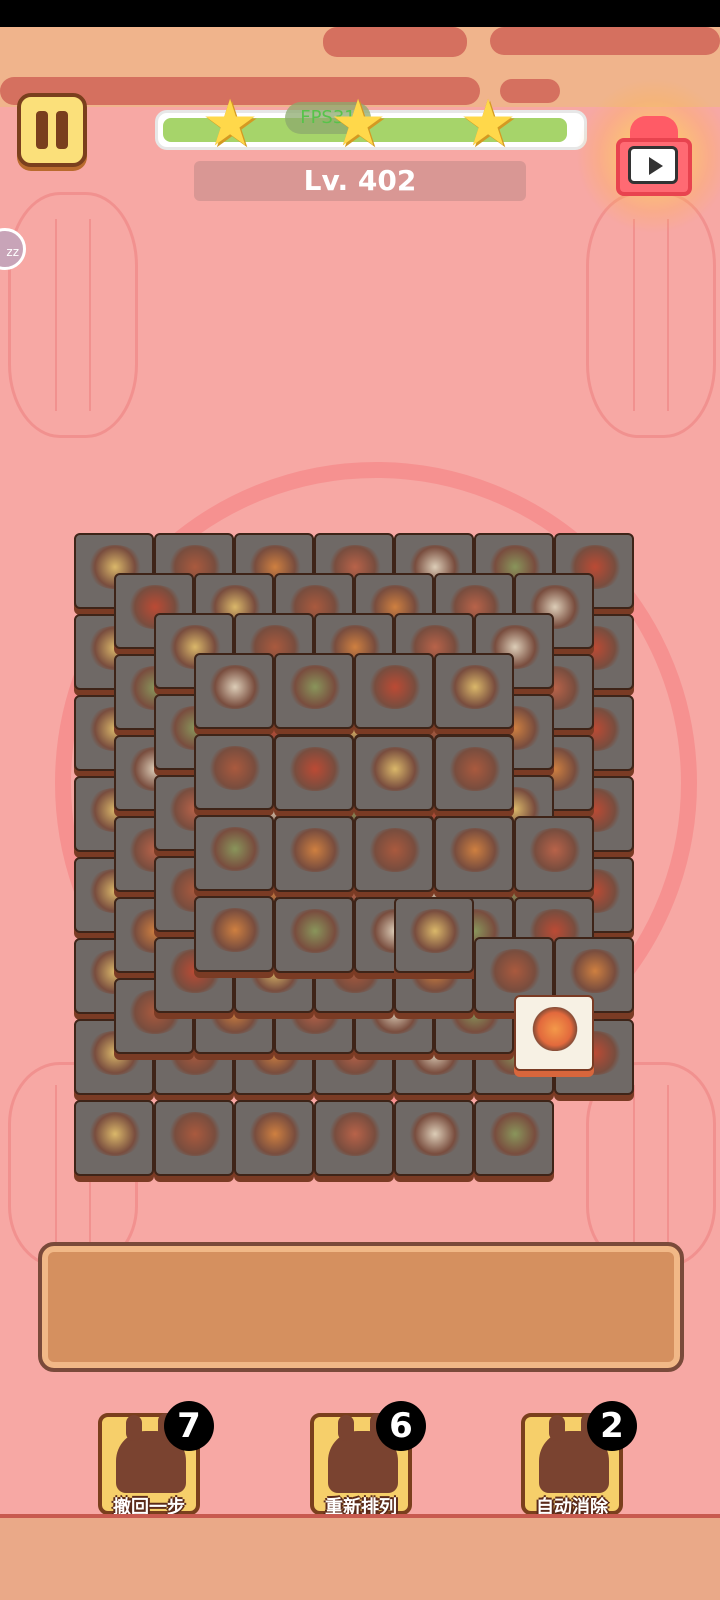  Describe the element at coordinates (189, 1426) in the screenshot. I see `undo-count-badge: 7` at that location.